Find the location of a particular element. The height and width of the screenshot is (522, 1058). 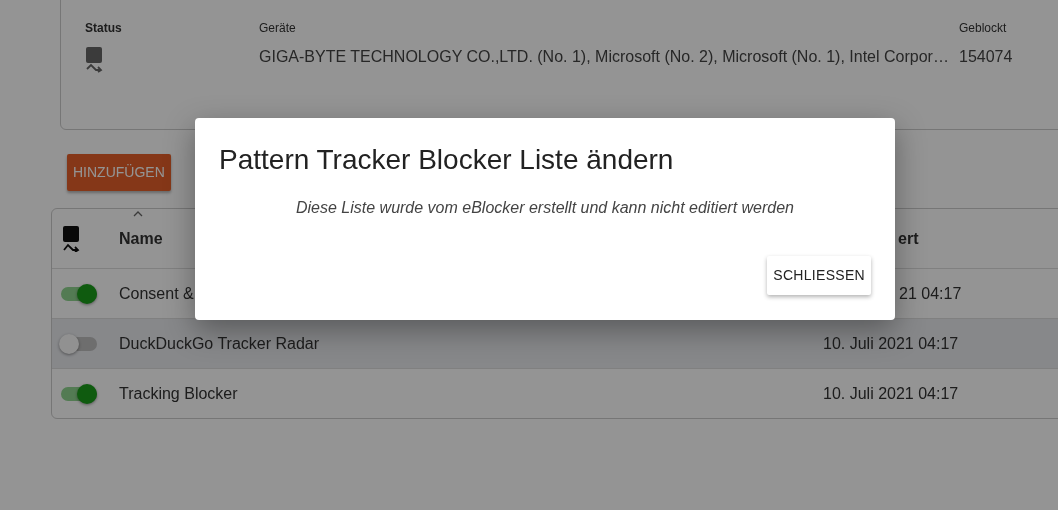

blocked-cell-text: 154074 is located at coordinates (986, 57).